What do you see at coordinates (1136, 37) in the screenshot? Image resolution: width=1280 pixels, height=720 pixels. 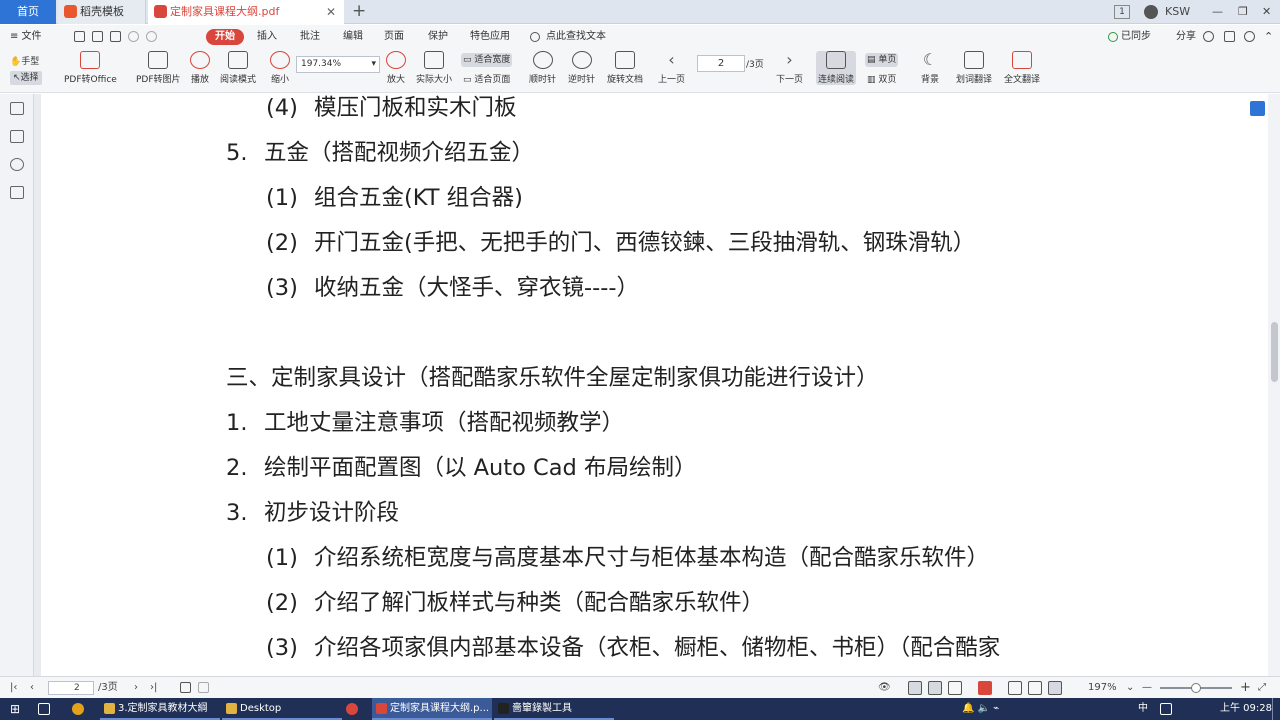 I see `sync-status: 已同步` at bounding box center [1136, 37].